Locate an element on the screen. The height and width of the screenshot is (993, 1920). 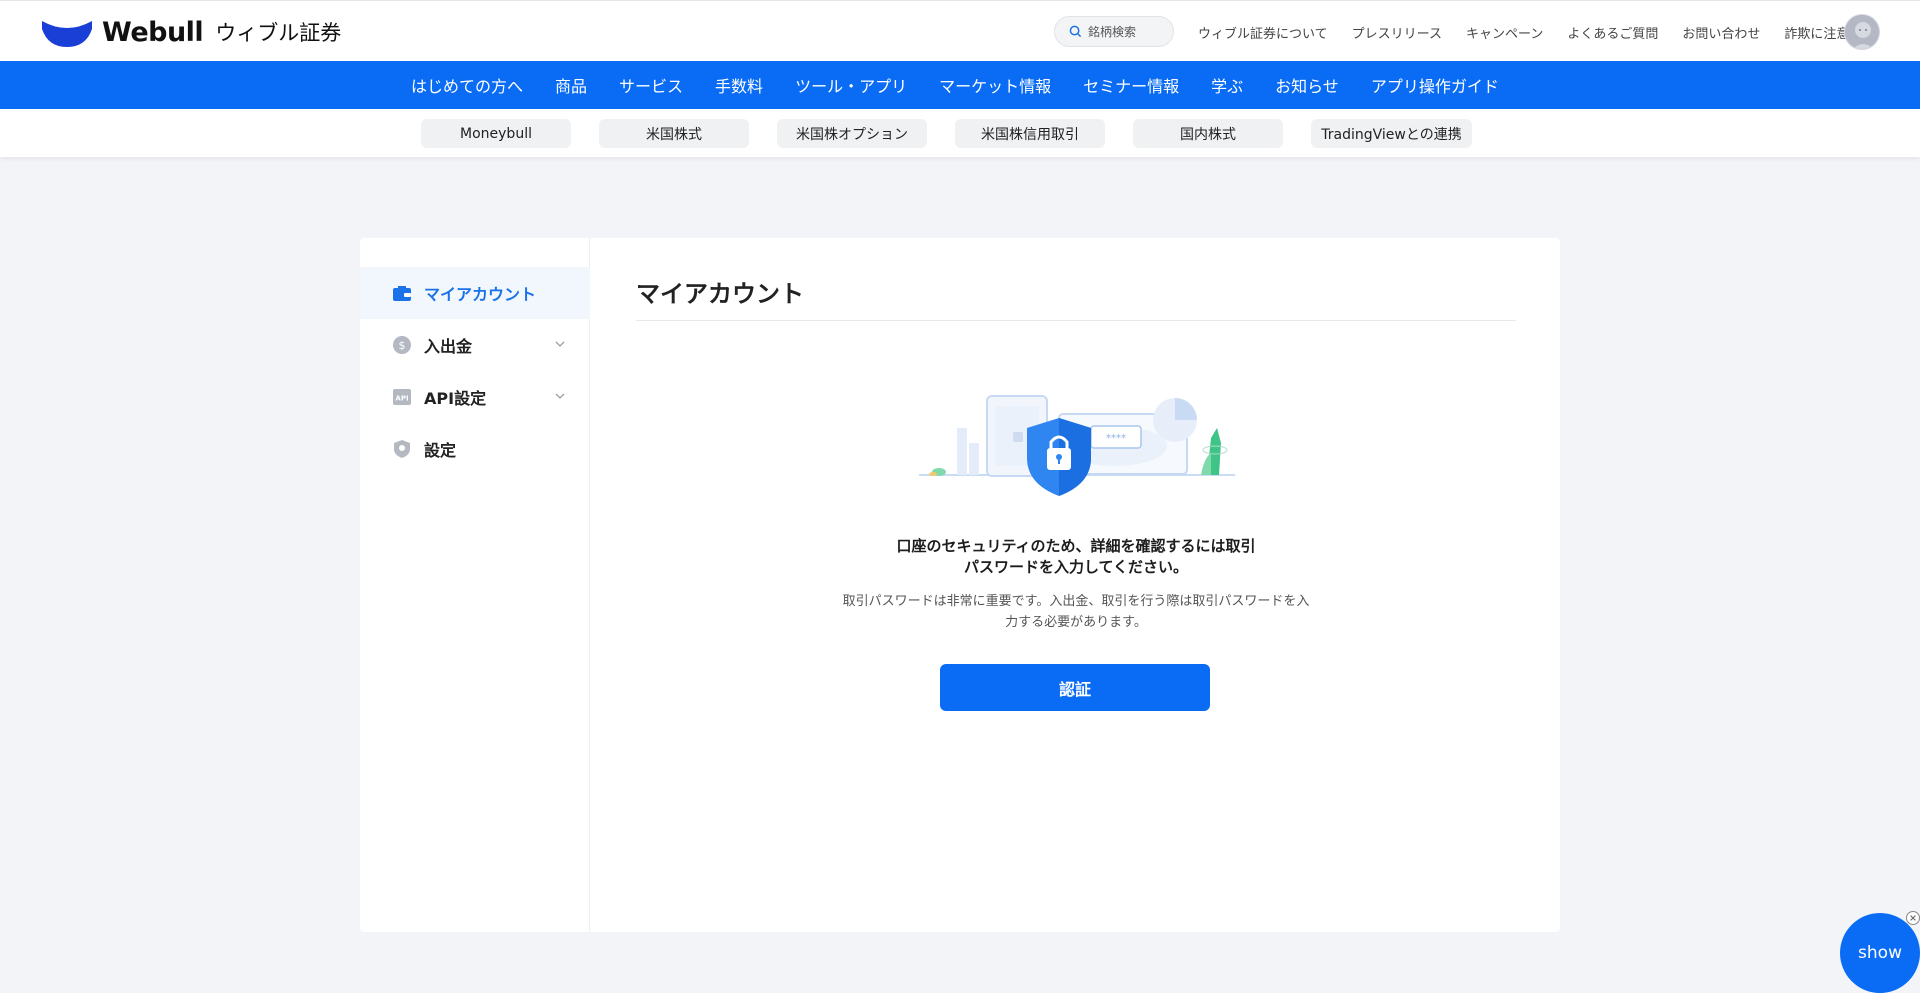
sidebar-item-api-settings: API API設定 is located at coordinates (475, 397).